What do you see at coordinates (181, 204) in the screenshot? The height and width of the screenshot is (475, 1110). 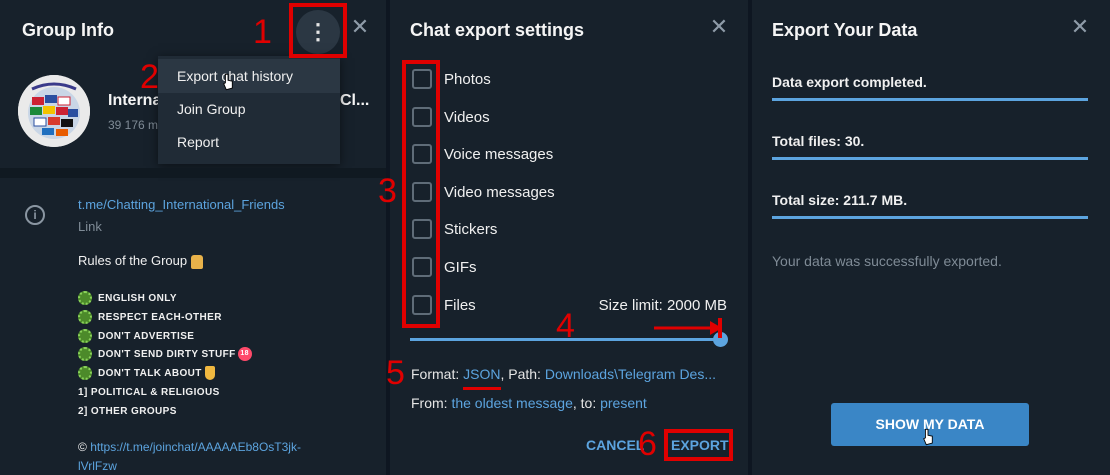 I see `group-link: t.me/Chatting_International_Friends` at bounding box center [181, 204].